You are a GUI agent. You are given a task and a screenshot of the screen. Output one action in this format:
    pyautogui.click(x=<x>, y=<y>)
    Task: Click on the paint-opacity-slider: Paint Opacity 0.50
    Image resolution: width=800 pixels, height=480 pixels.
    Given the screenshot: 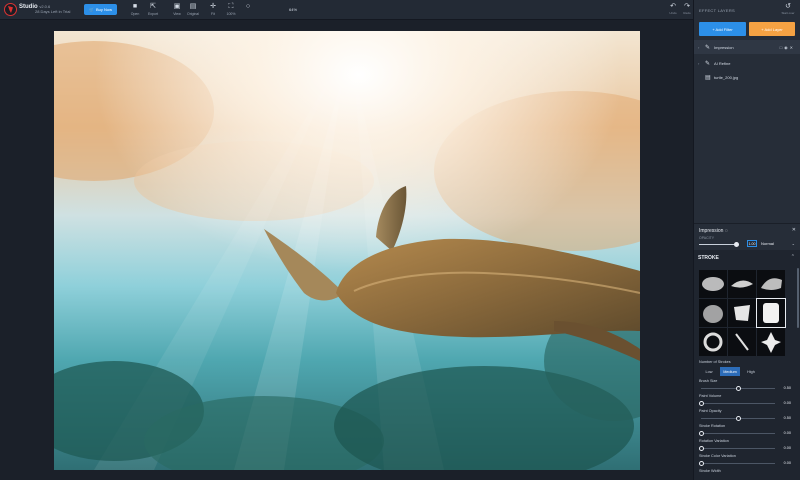 What is the action you would take?
    pyautogui.click(x=745, y=417)
    